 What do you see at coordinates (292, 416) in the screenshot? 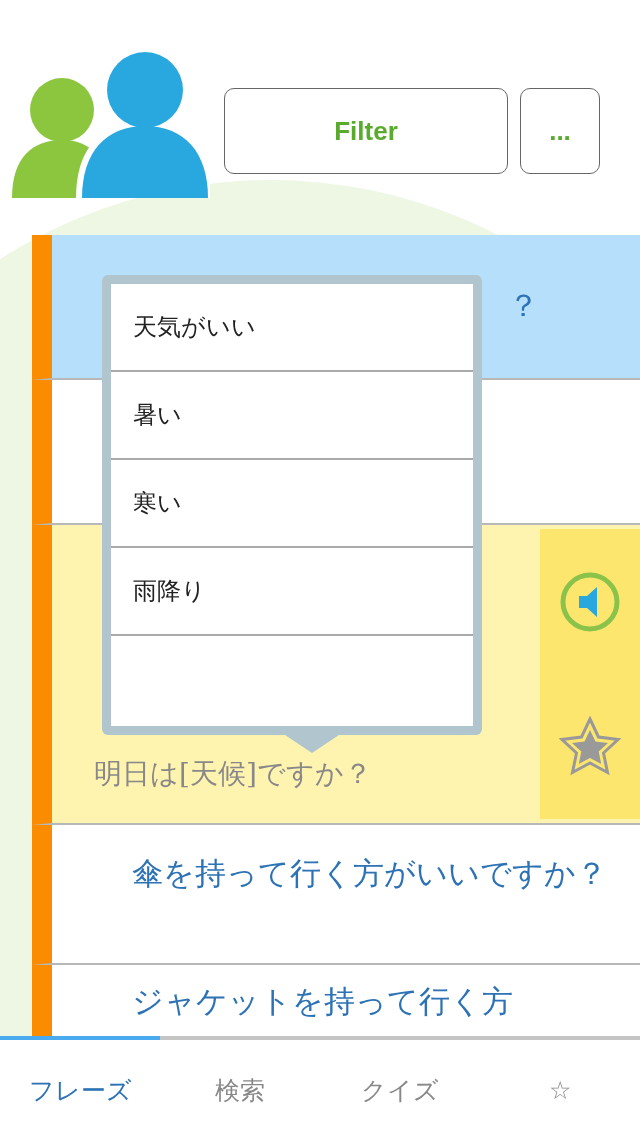
I see `suggestion-item: 暑い` at bounding box center [292, 416].